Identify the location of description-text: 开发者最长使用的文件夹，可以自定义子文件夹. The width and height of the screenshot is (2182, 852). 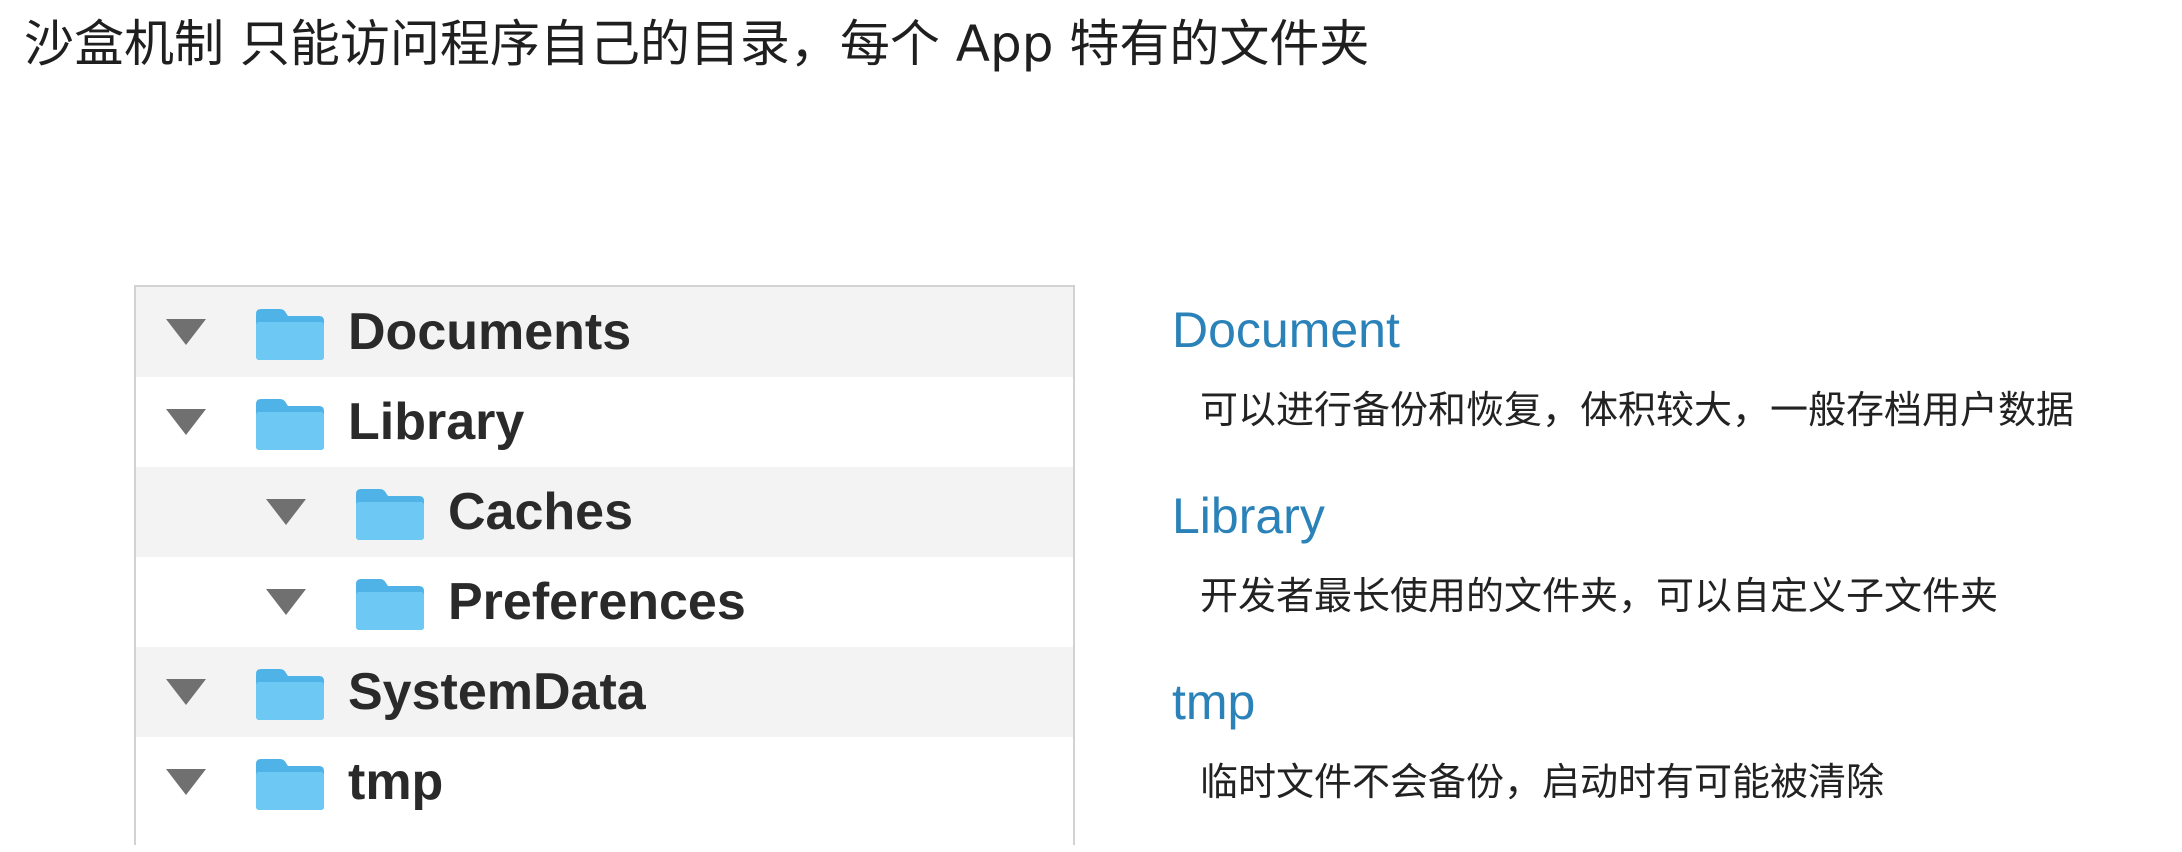
(1599, 596).